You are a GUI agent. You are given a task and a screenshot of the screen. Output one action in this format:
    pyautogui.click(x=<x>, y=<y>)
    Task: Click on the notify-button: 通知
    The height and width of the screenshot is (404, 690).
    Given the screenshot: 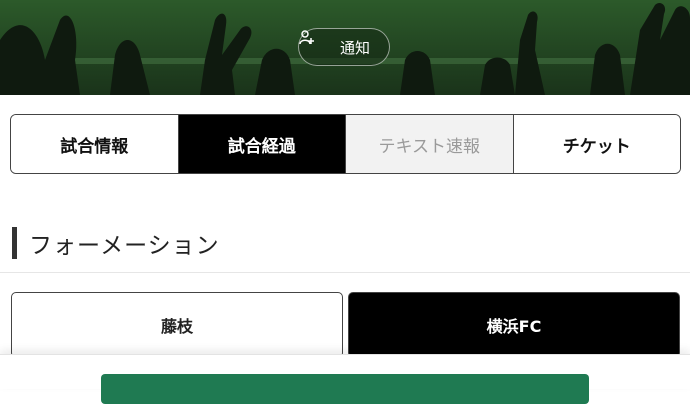 What is the action you would take?
    pyautogui.click(x=344, y=47)
    